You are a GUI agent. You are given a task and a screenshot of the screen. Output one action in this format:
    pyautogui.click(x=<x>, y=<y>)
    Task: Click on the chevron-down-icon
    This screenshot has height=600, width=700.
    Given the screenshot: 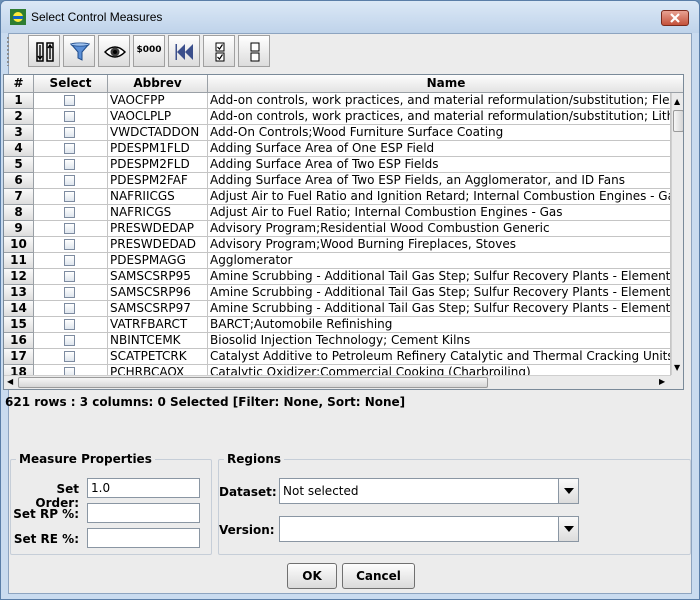 What is the action you would take?
    pyautogui.click(x=569, y=529)
    